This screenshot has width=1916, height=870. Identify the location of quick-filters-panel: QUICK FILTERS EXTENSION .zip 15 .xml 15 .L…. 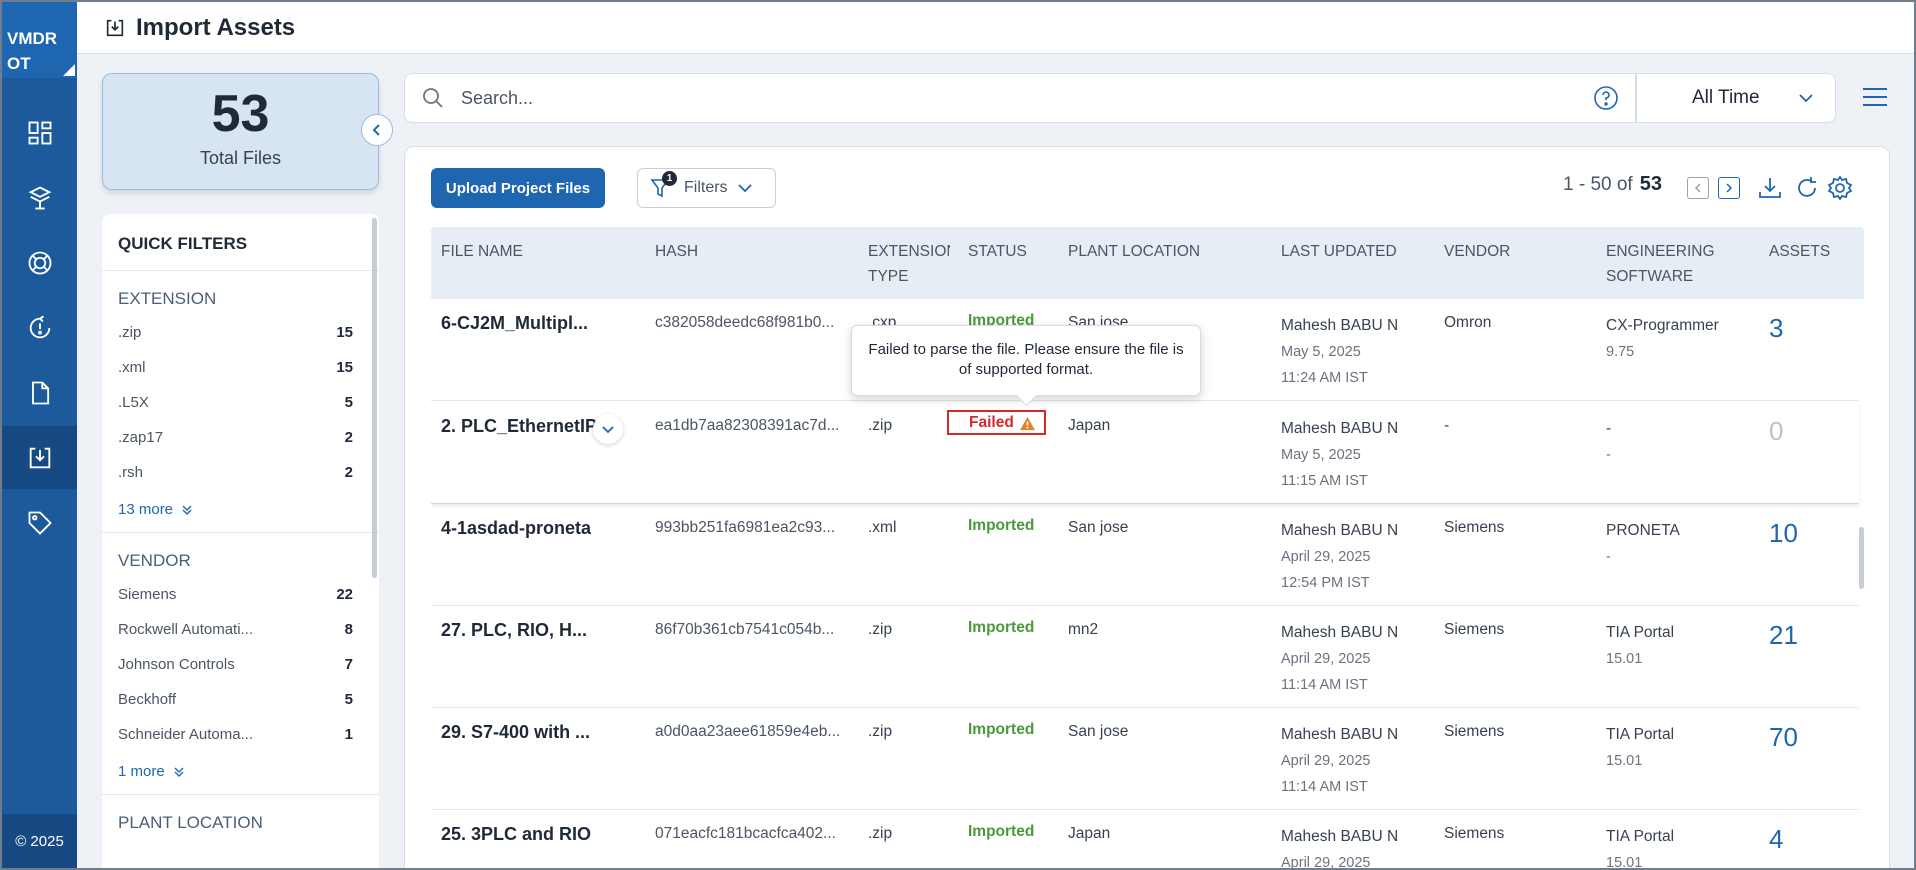
(240, 542).